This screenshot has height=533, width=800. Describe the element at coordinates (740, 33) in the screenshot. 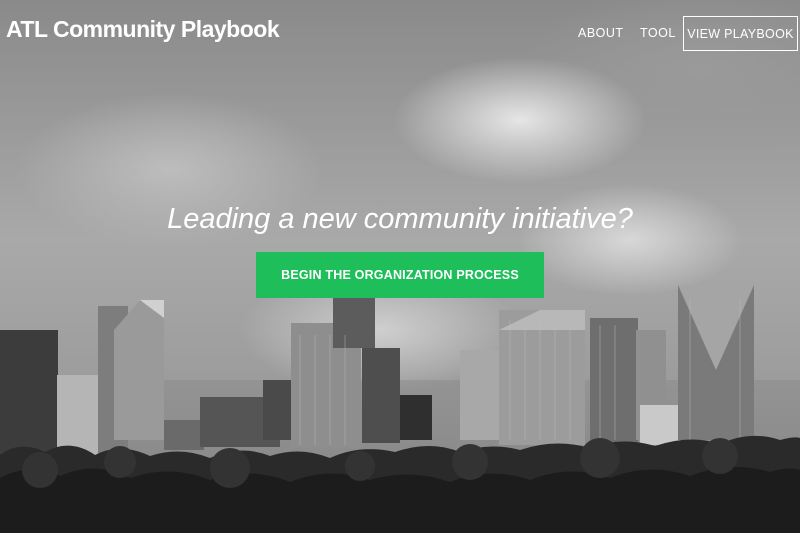

I see `view-playbook-button: VIEW PLAYBOOK` at that location.